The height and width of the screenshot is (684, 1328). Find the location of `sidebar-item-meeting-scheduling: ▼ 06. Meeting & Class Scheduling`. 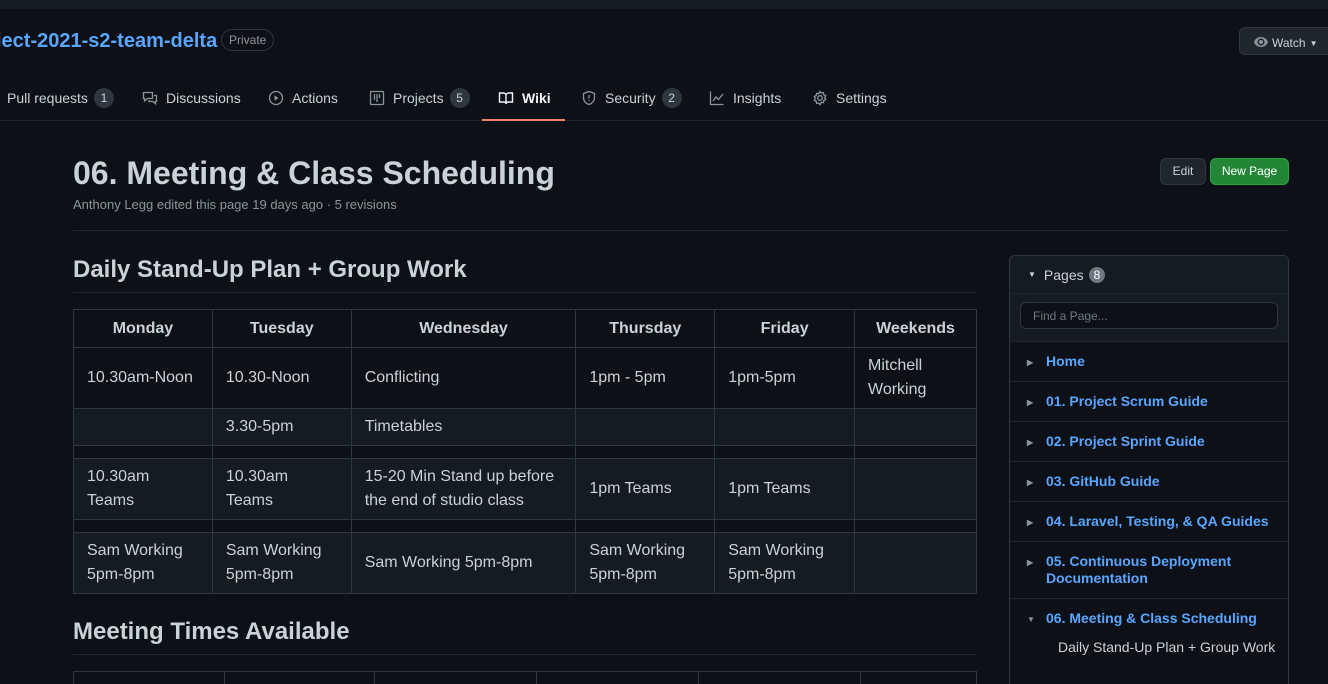

sidebar-item-meeting-scheduling: ▼ 06. Meeting & Class Scheduling is located at coordinates (1149, 618).